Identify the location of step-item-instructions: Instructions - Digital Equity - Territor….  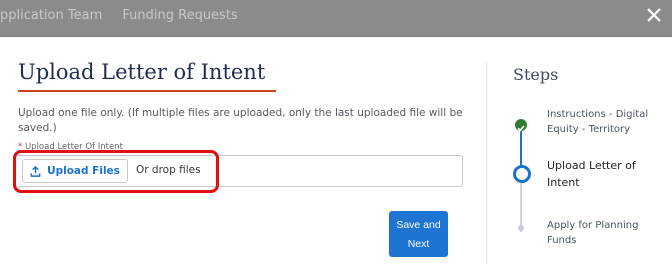
(602, 122).